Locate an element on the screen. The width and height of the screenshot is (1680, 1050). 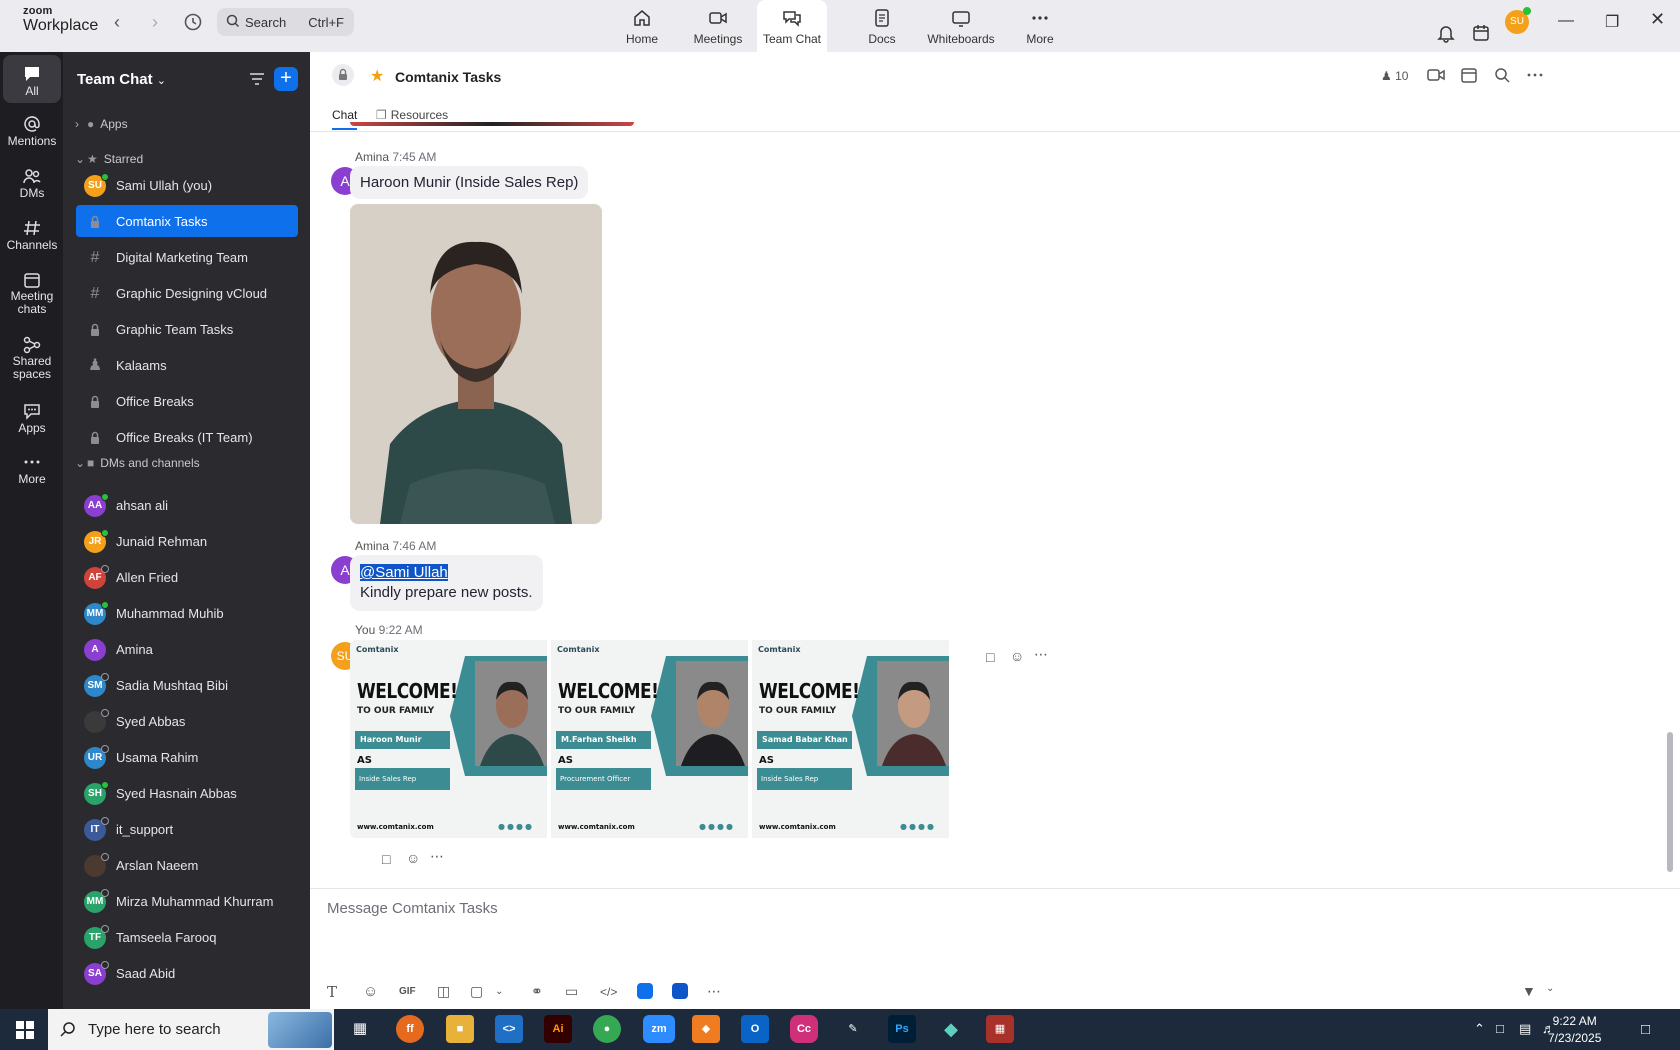
sidebar-item: SA Saad Abid is located at coordinates (187, 973).